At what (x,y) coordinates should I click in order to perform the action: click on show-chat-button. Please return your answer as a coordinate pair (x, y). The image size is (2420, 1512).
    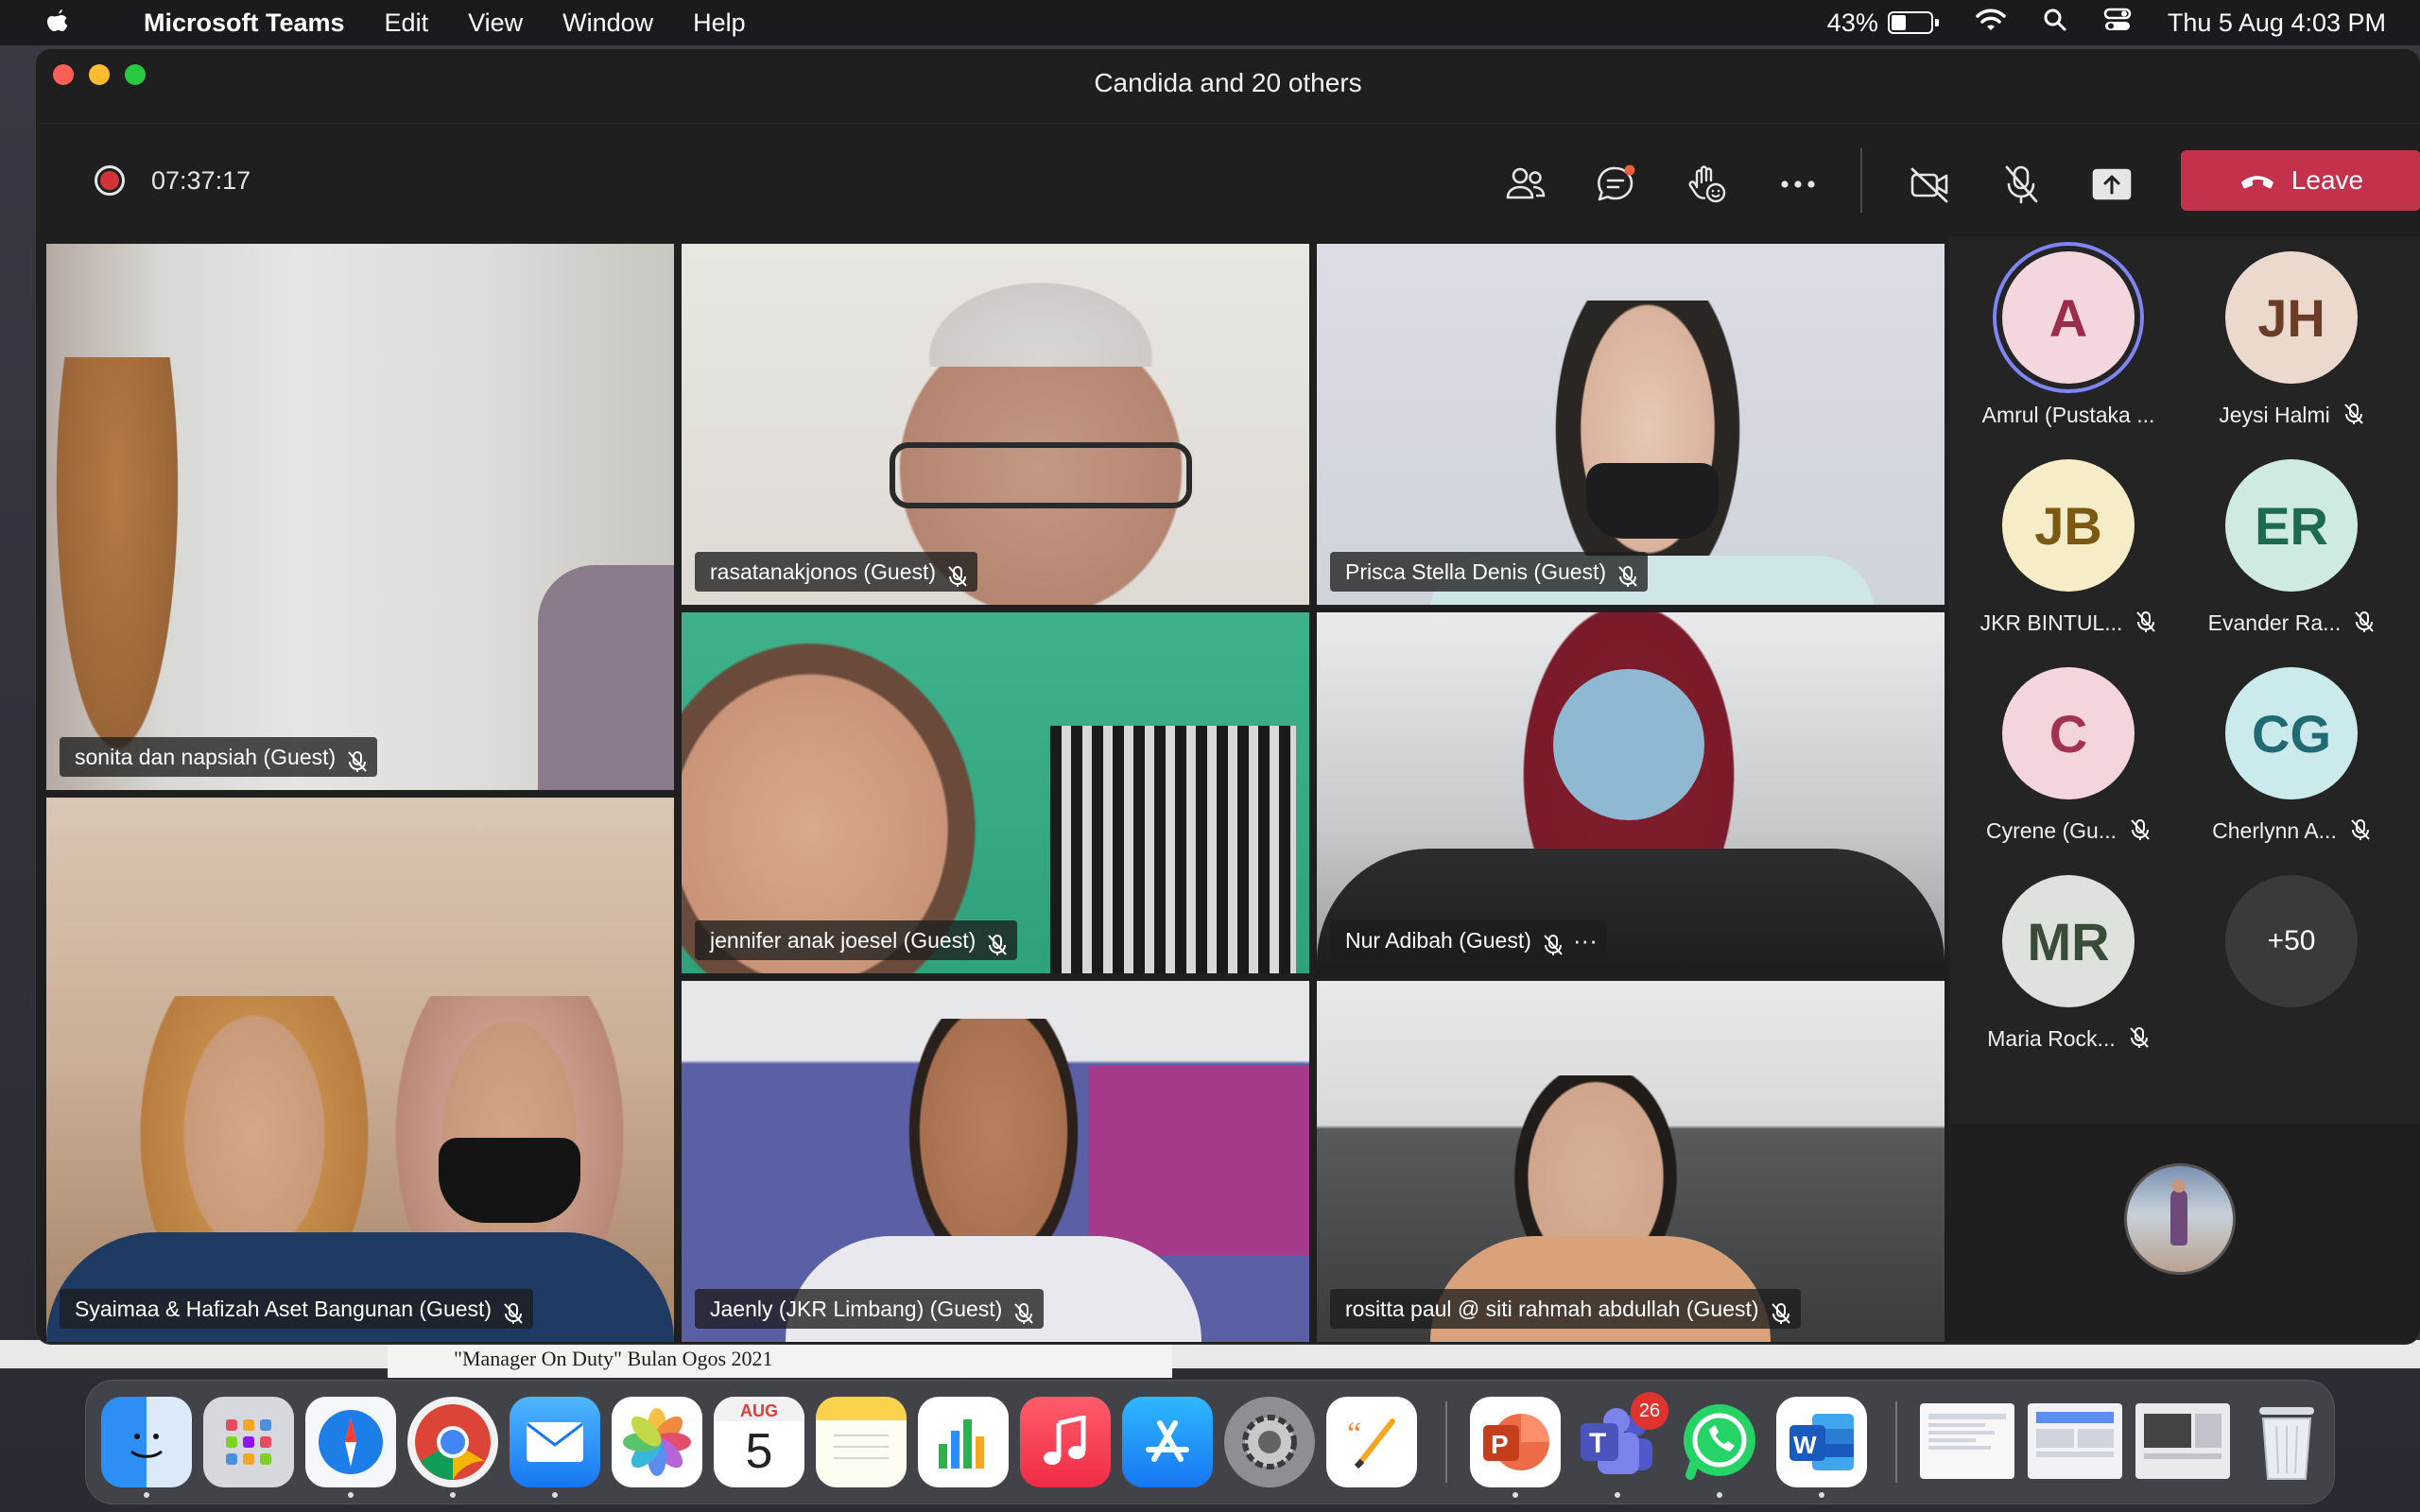
    Looking at the image, I should click on (1616, 184).